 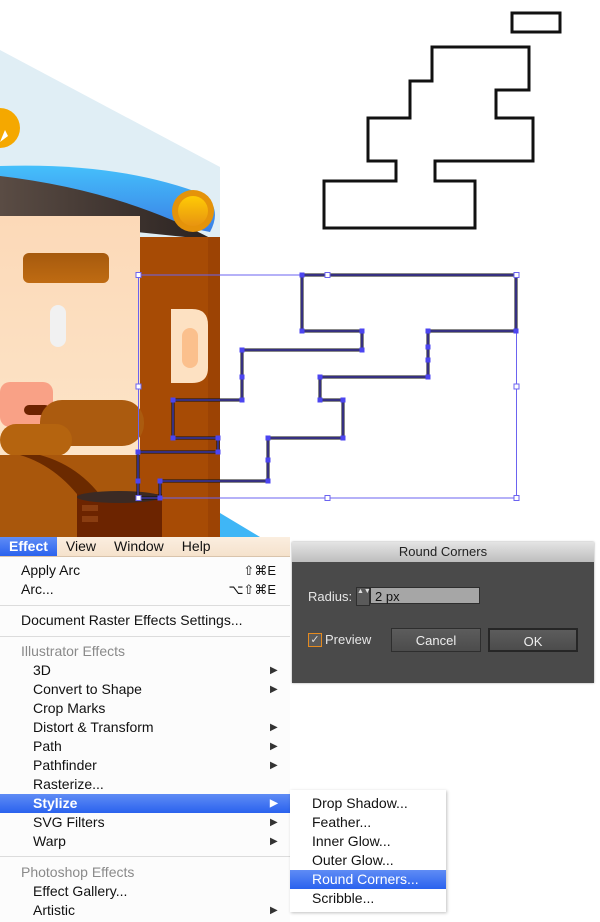 What do you see at coordinates (51, 570) in the screenshot?
I see `menu-item-label: Apply Arc` at bounding box center [51, 570].